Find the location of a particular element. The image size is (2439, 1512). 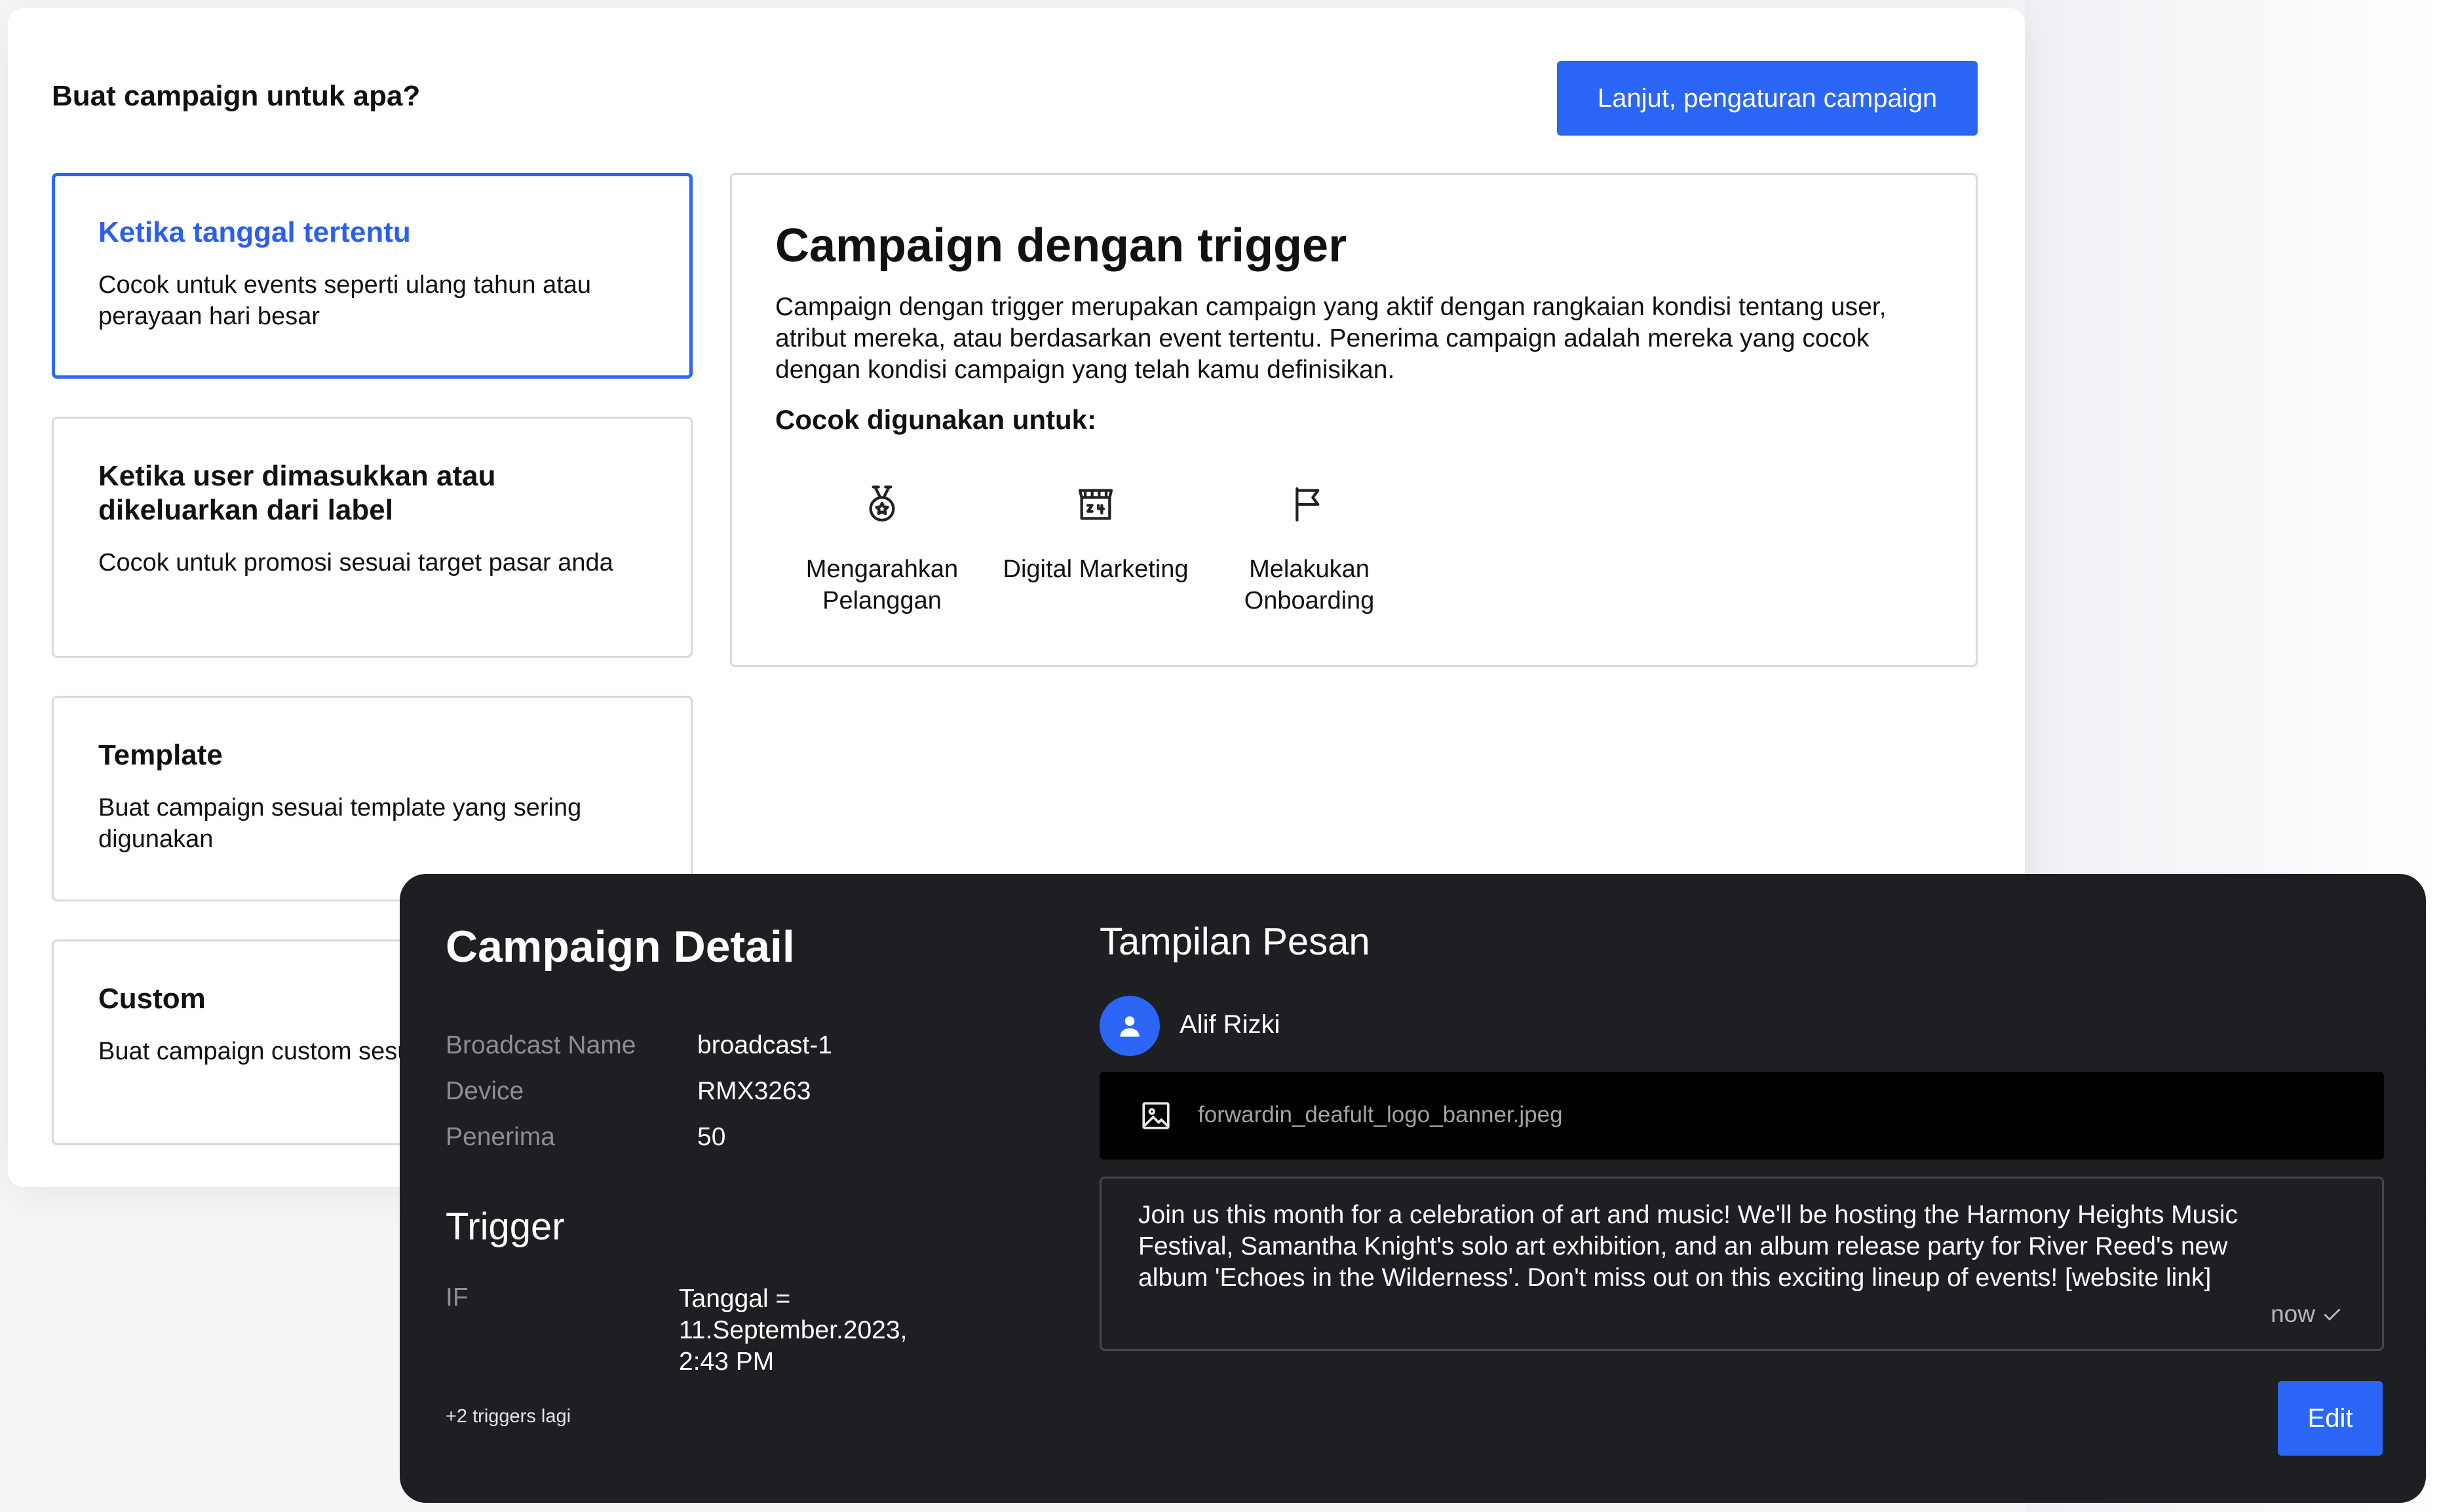

trigger-title: Trigger is located at coordinates (505, 1226).